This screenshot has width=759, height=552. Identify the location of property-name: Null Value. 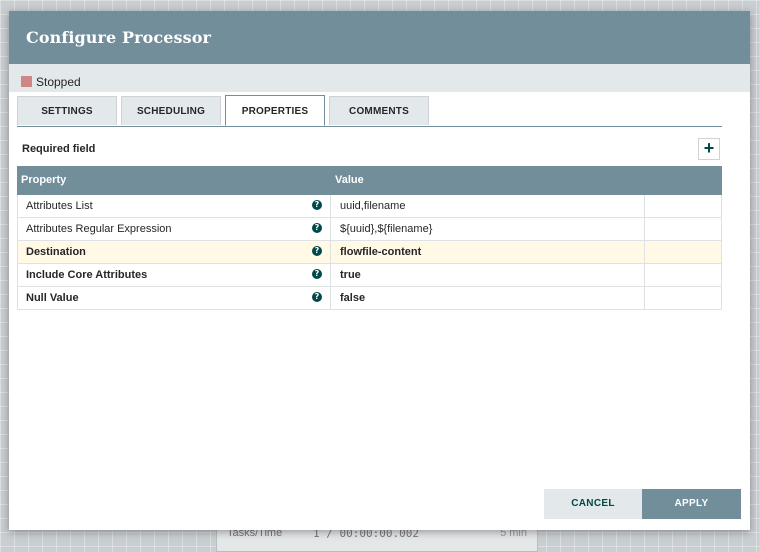
(52, 298).